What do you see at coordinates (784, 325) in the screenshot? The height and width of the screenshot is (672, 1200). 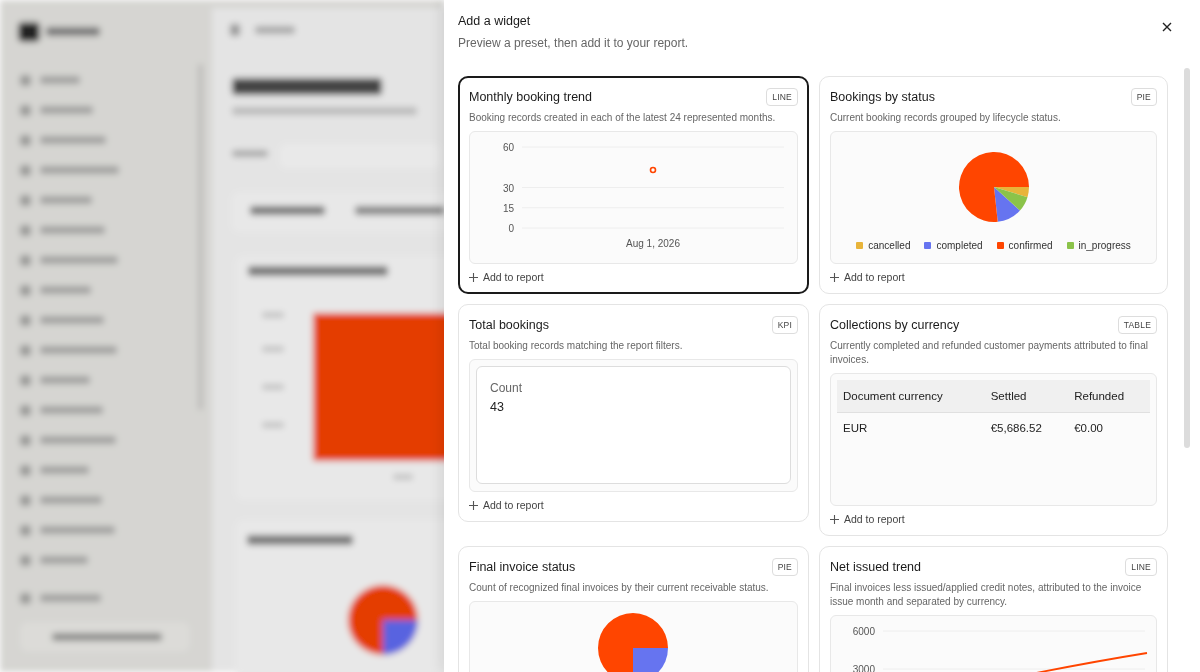 I see `chart-type-badge: KPI` at bounding box center [784, 325].